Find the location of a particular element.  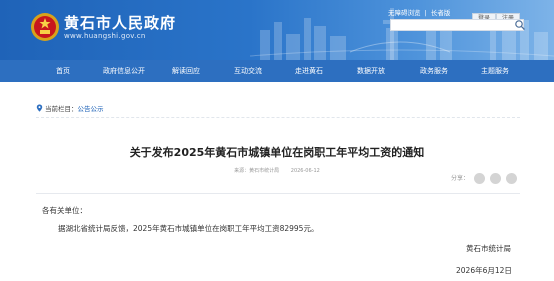

nav-item-open-data: 数据开放 is located at coordinates (371, 71).